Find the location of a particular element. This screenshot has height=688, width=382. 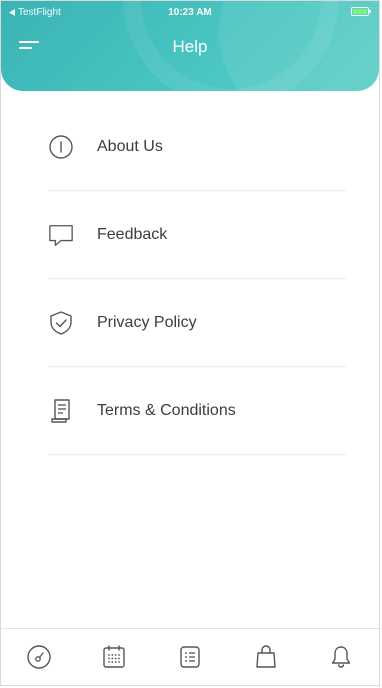

shopping-bag-icon is located at coordinates (266, 657).